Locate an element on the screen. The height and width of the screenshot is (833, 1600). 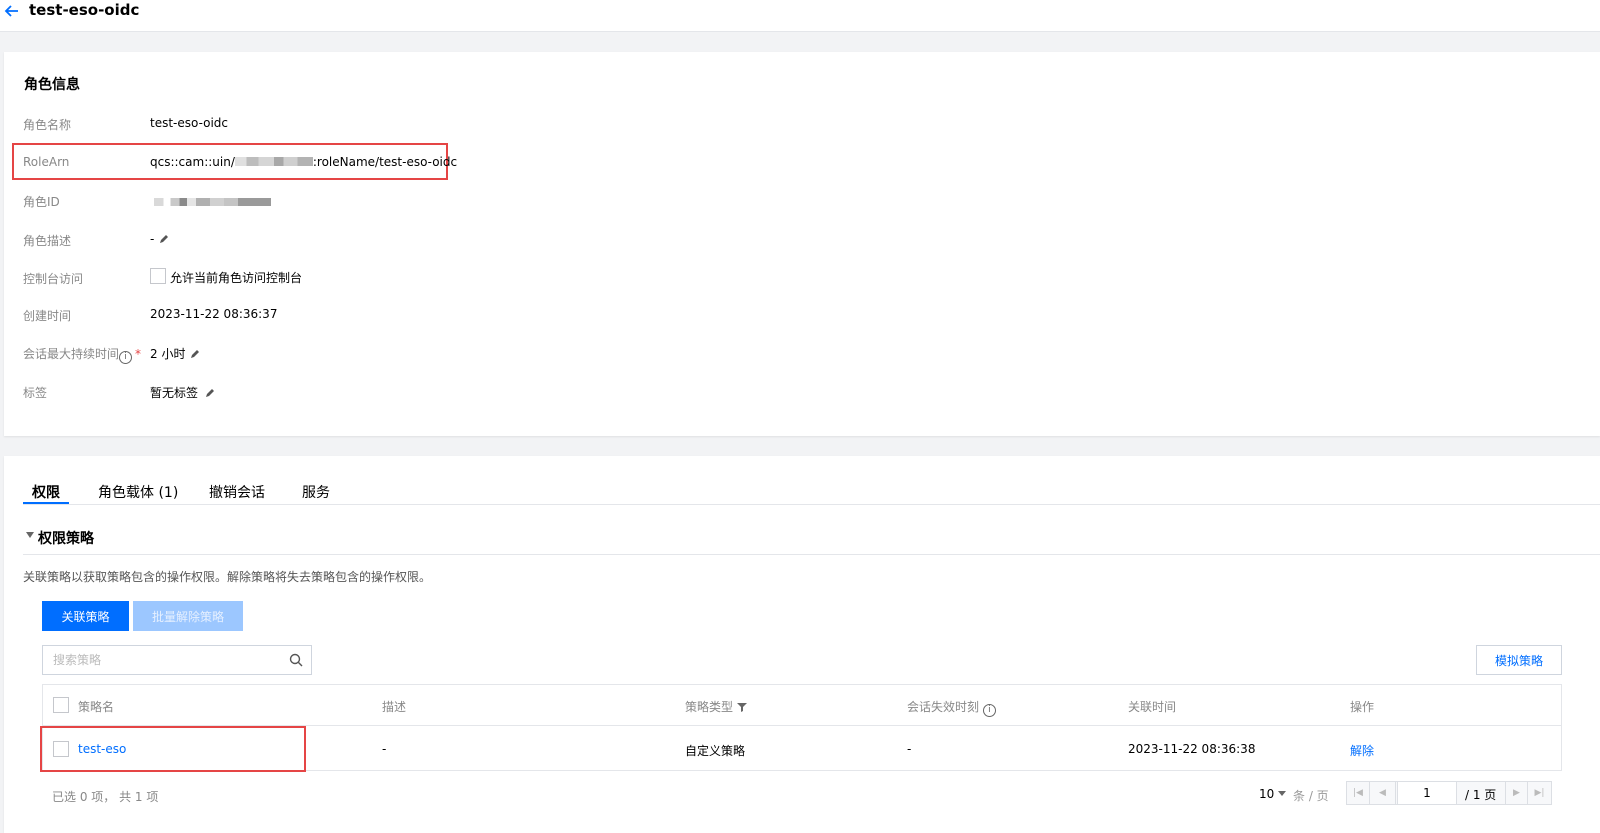
policy-type-header-text: 策略类型 is located at coordinates (709, 707).